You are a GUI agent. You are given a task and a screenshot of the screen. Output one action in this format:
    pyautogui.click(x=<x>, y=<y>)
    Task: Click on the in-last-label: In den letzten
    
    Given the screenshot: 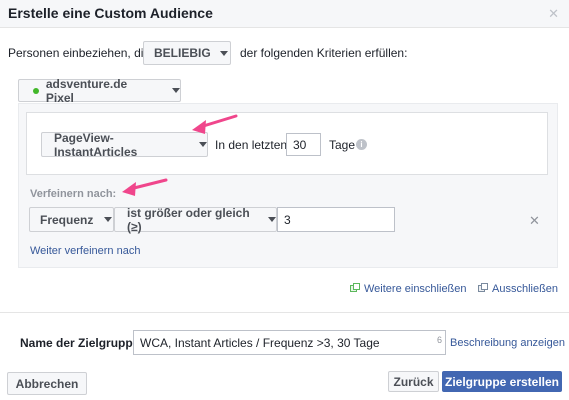 What is the action you would take?
    pyautogui.click(x=251, y=145)
    